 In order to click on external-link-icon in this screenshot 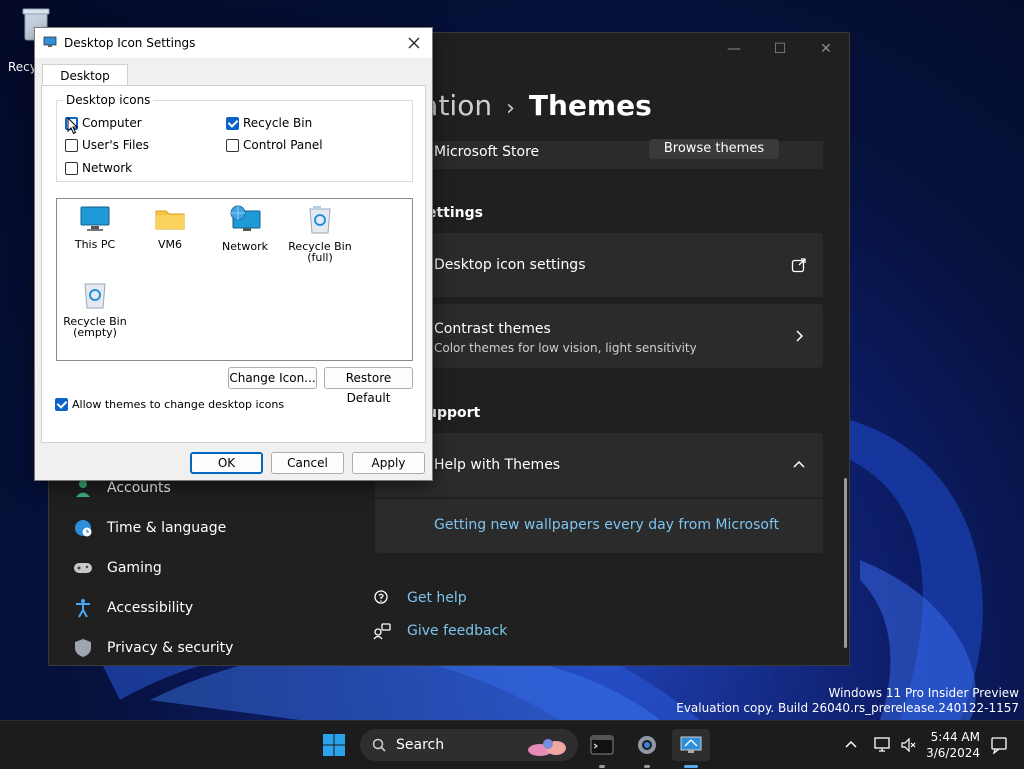, I will do `click(798, 265)`.